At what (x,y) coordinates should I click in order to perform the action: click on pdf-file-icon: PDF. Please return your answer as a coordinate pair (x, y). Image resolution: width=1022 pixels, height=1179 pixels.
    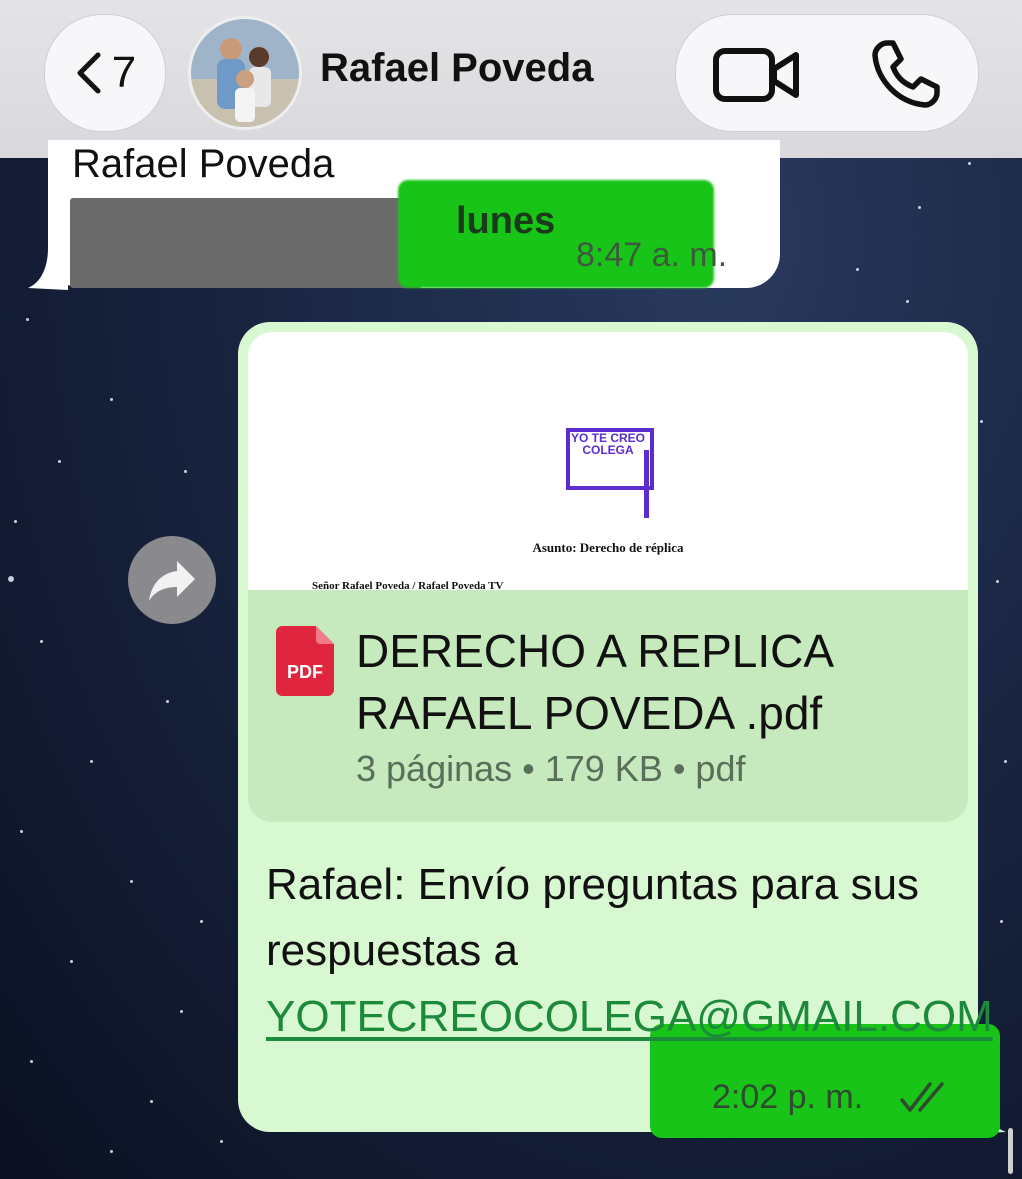
    Looking at the image, I should click on (305, 661).